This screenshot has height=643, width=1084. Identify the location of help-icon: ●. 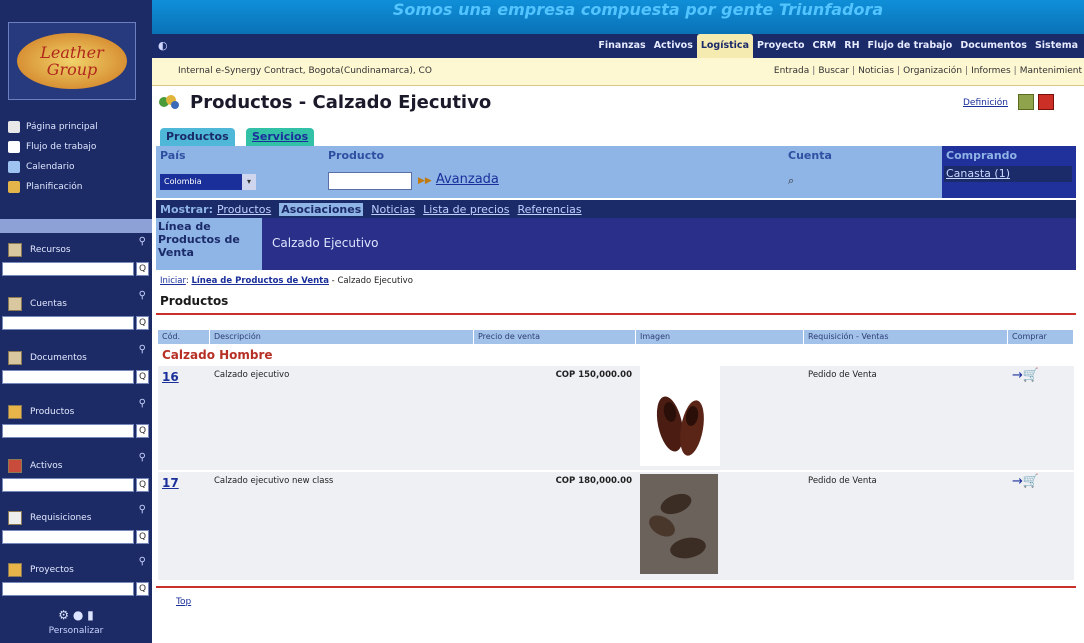
(78, 615).